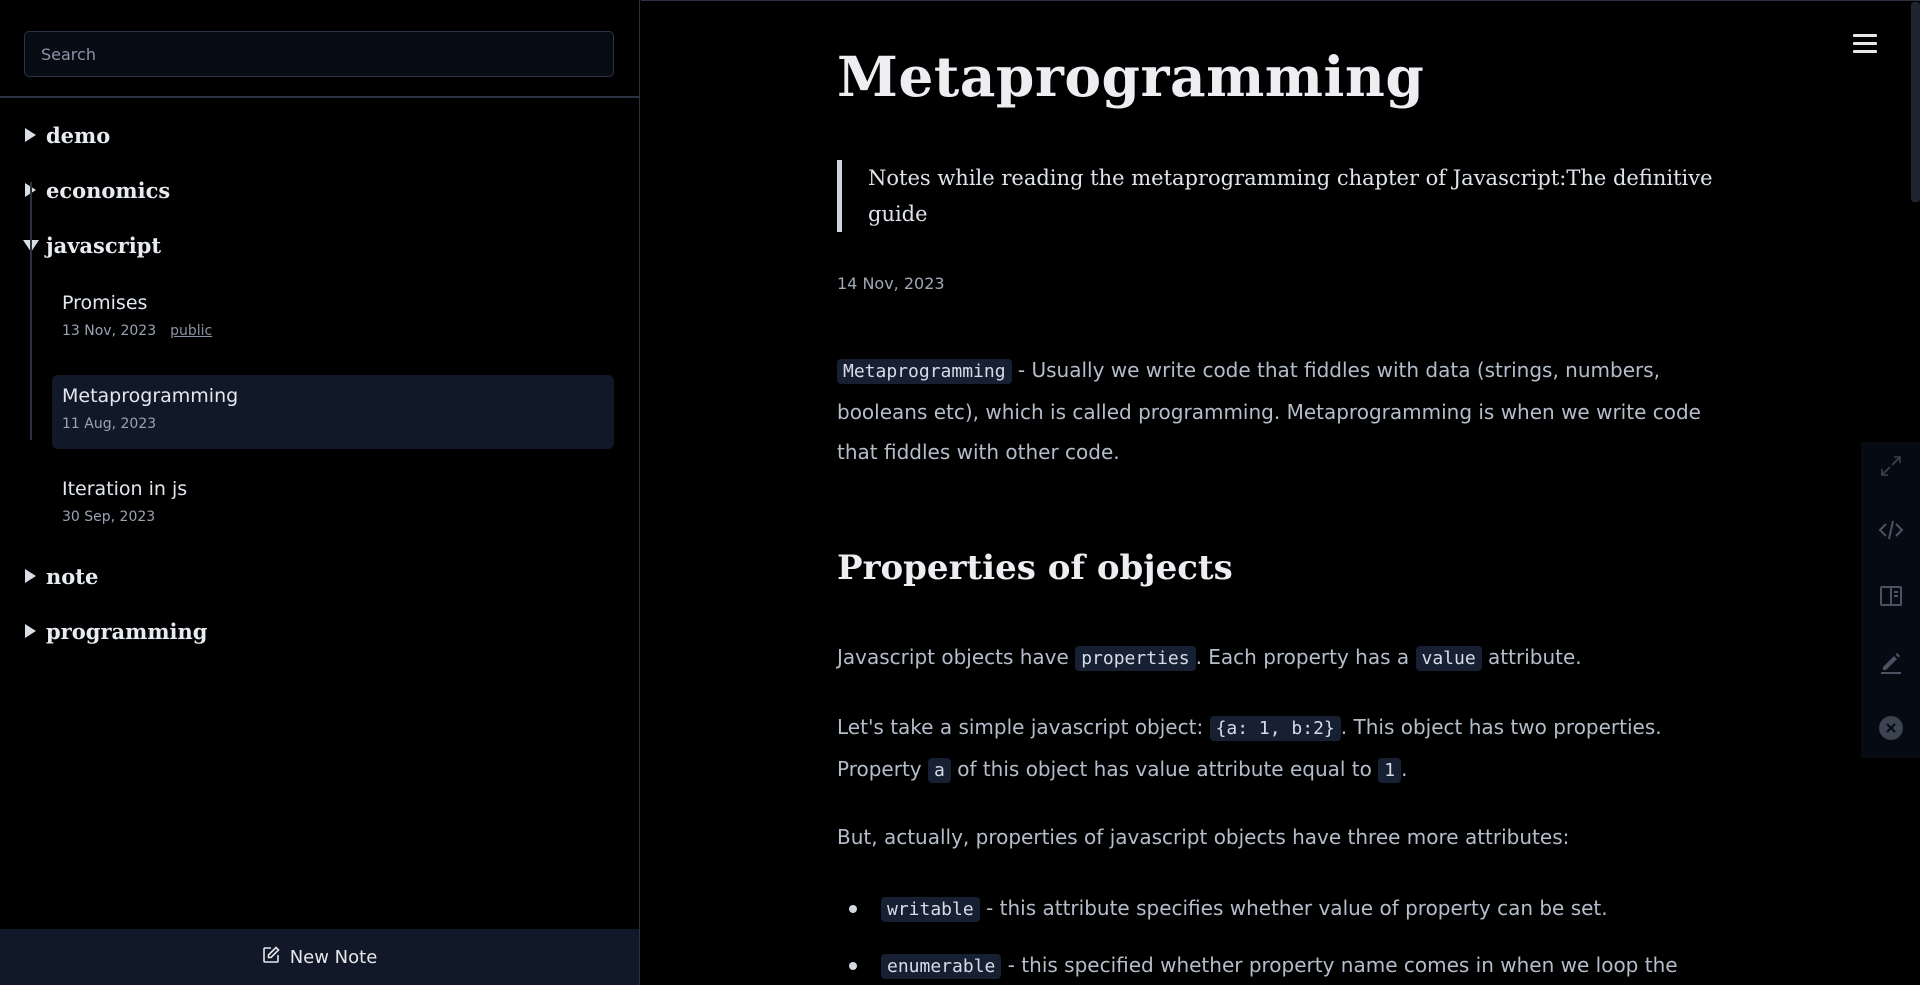 This screenshot has height=985, width=1920. What do you see at coordinates (191, 331) in the screenshot?
I see `note-tag: public` at bounding box center [191, 331].